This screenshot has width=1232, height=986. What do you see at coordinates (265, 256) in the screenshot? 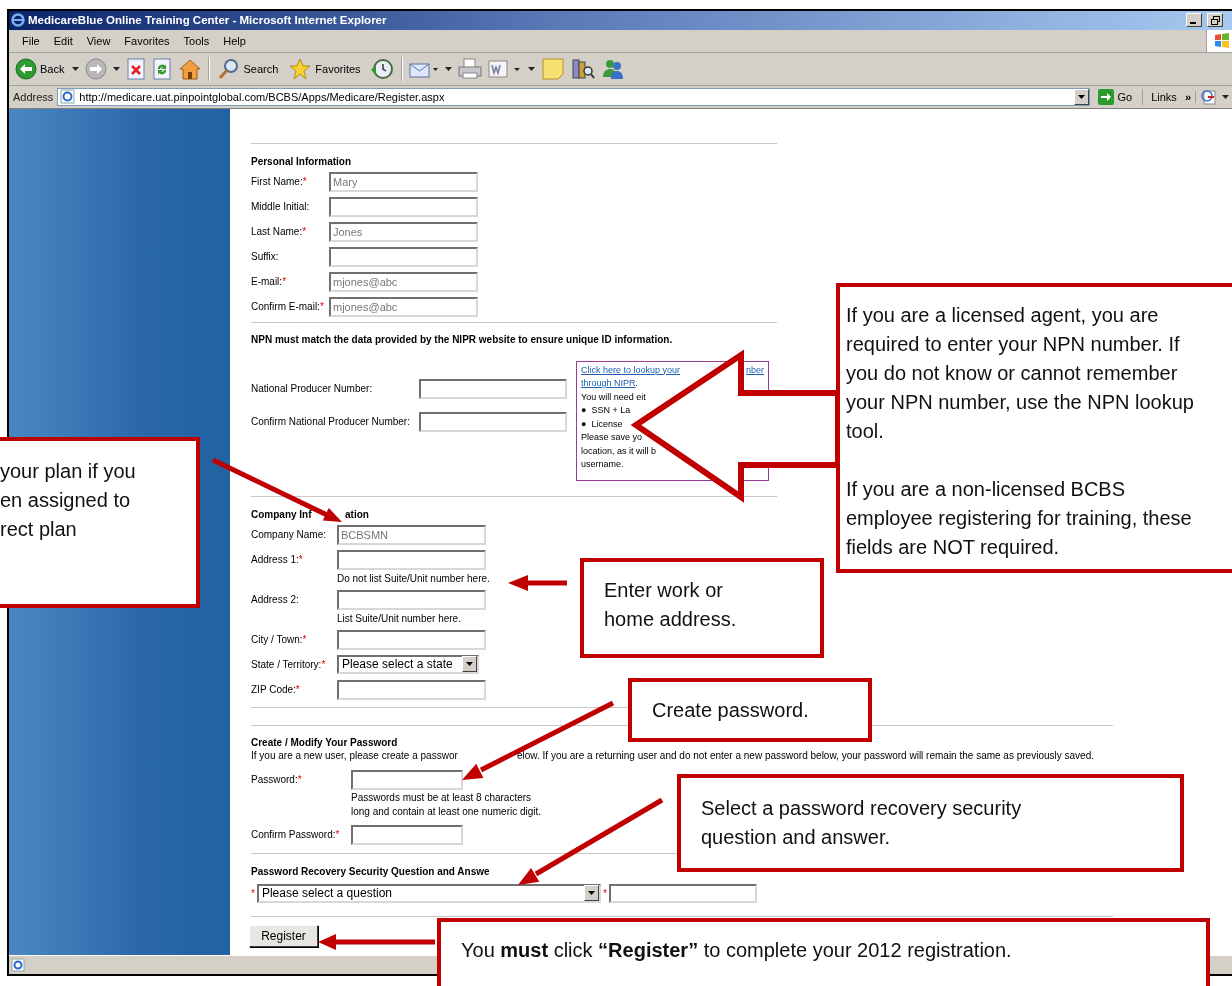
I see `field-label: Suffix:` at bounding box center [265, 256].